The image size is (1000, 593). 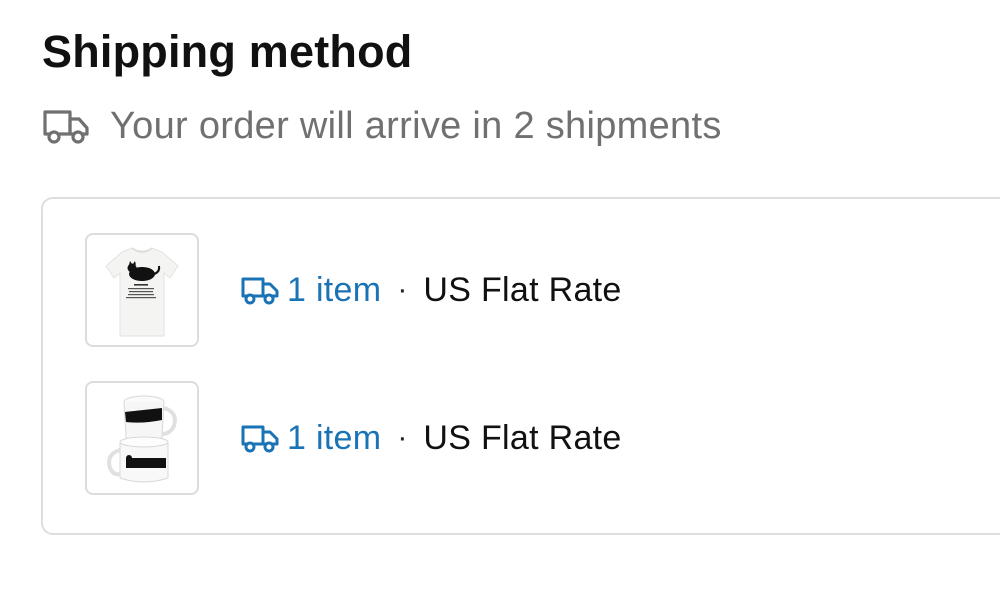 I want to click on product-thumbnail-tshirt, so click(x=142, y=290).